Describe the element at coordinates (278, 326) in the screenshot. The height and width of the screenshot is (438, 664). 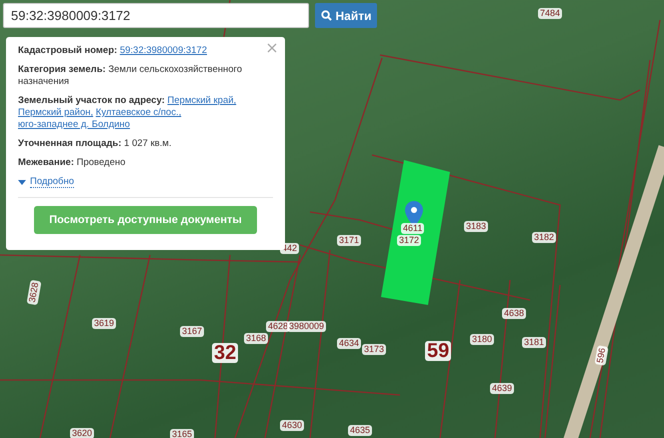
I see `parcel-number-label: 4628` at that location.